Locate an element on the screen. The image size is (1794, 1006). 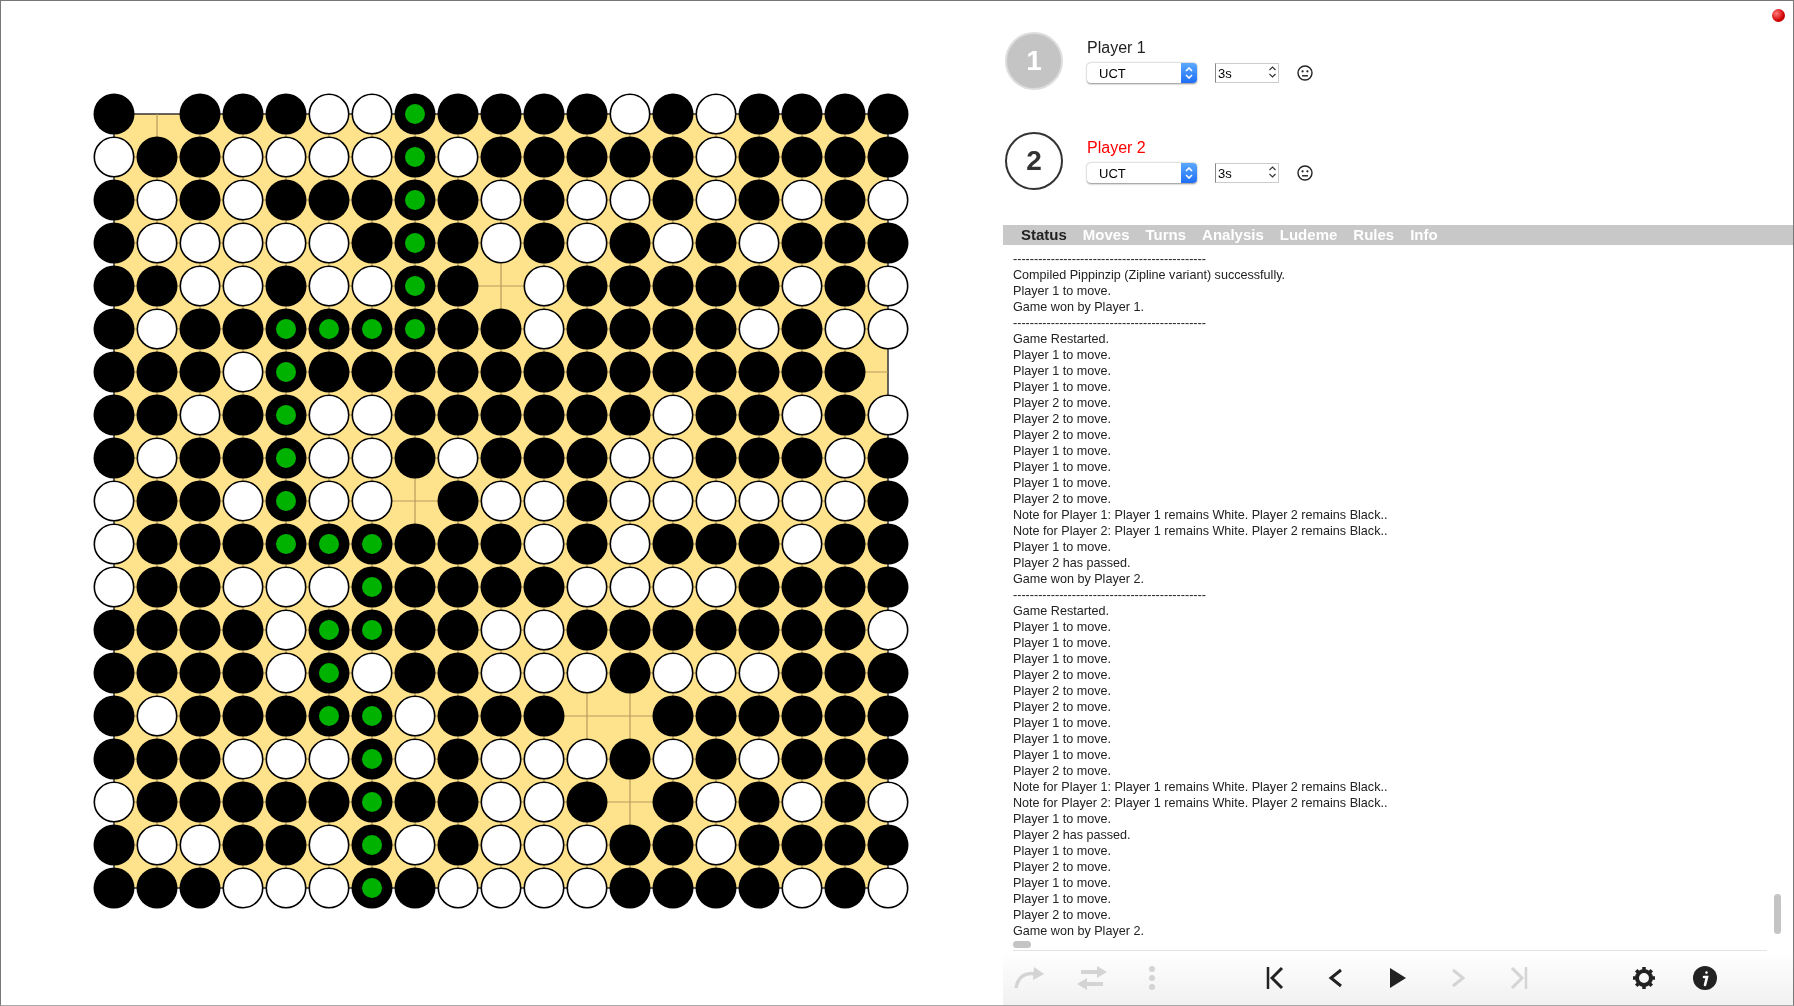
player-number-badge: 1 is located at coordinates (1034, 61).